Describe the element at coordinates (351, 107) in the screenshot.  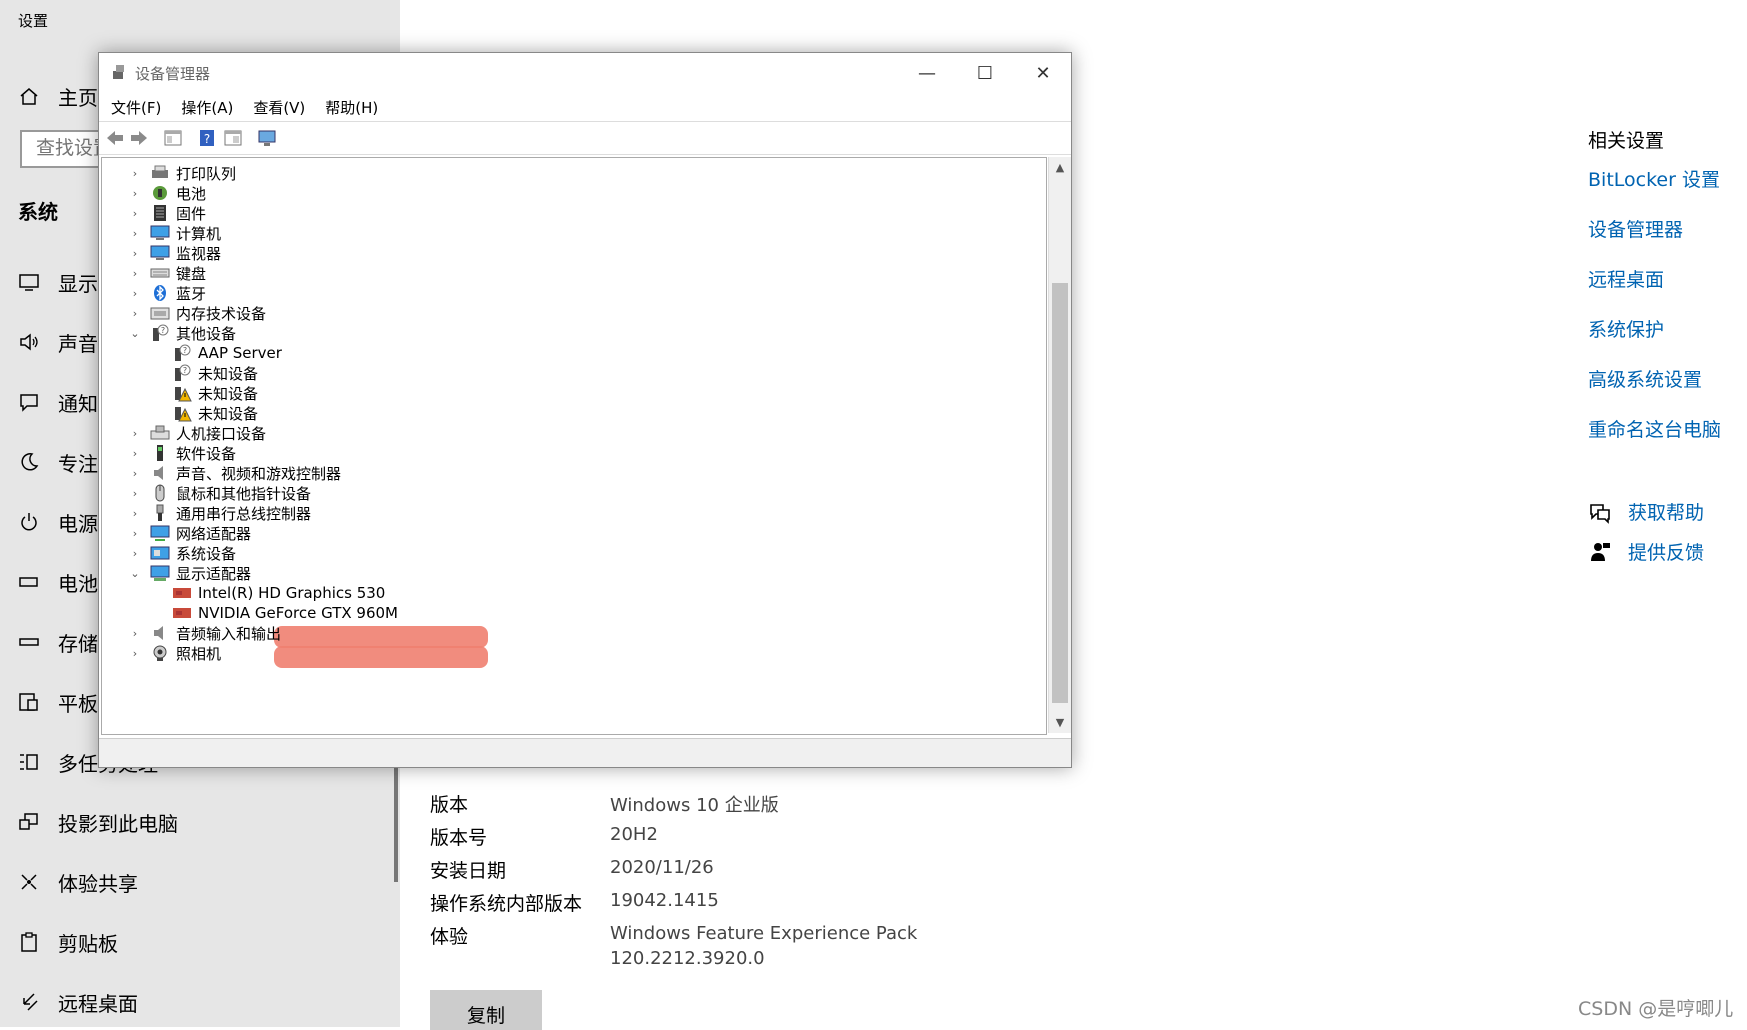
I see `menu-help: 帮助(H)` at that location.